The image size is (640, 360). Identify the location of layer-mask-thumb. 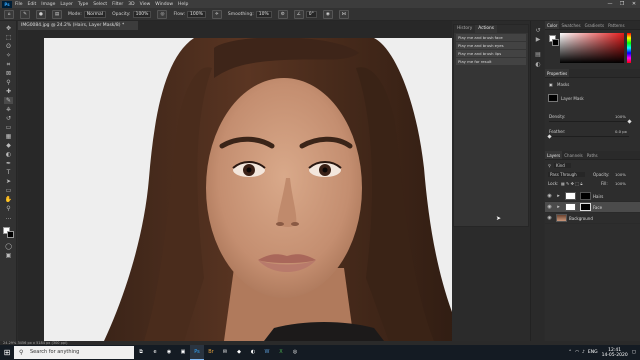
(585, 196).